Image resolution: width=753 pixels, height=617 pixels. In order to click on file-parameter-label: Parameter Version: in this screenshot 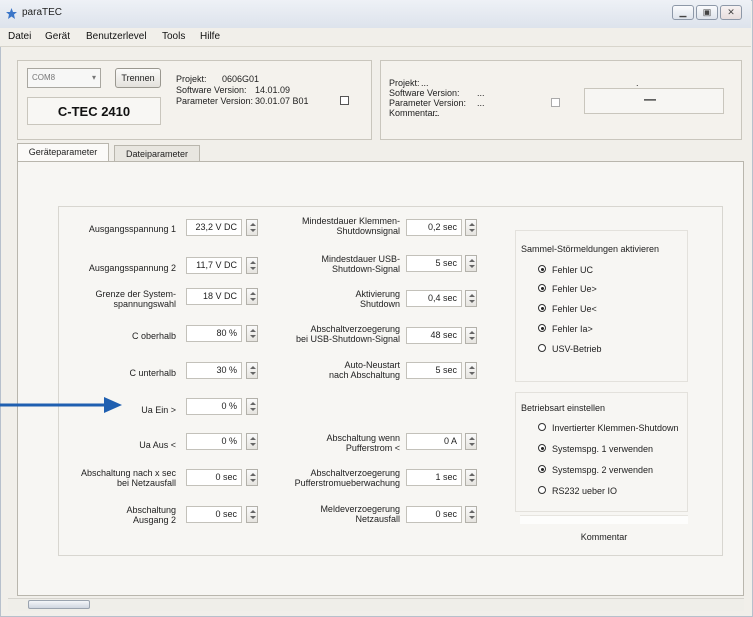, I will do `click(428, 103)`.